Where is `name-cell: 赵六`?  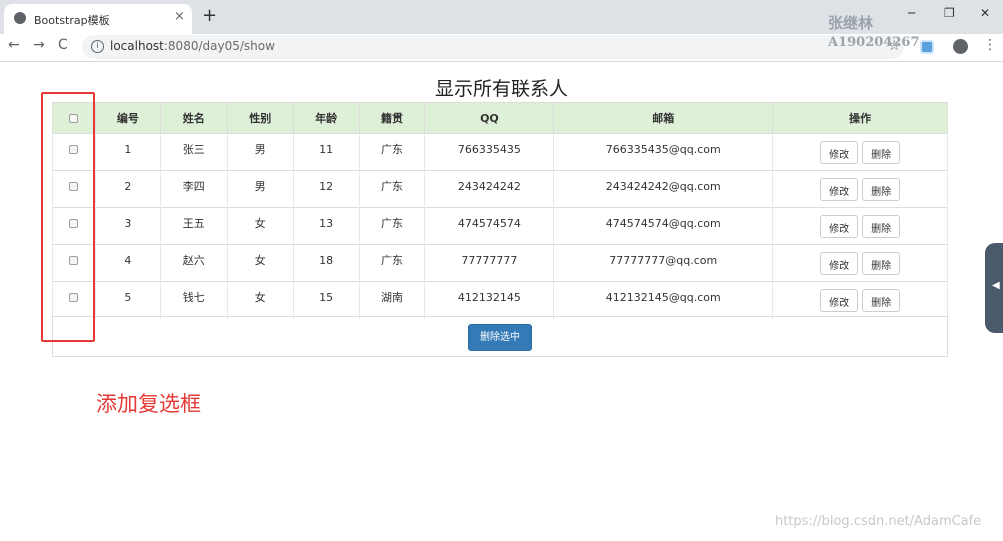 name-cell: 赵六 is located at coordinates (193, 263).